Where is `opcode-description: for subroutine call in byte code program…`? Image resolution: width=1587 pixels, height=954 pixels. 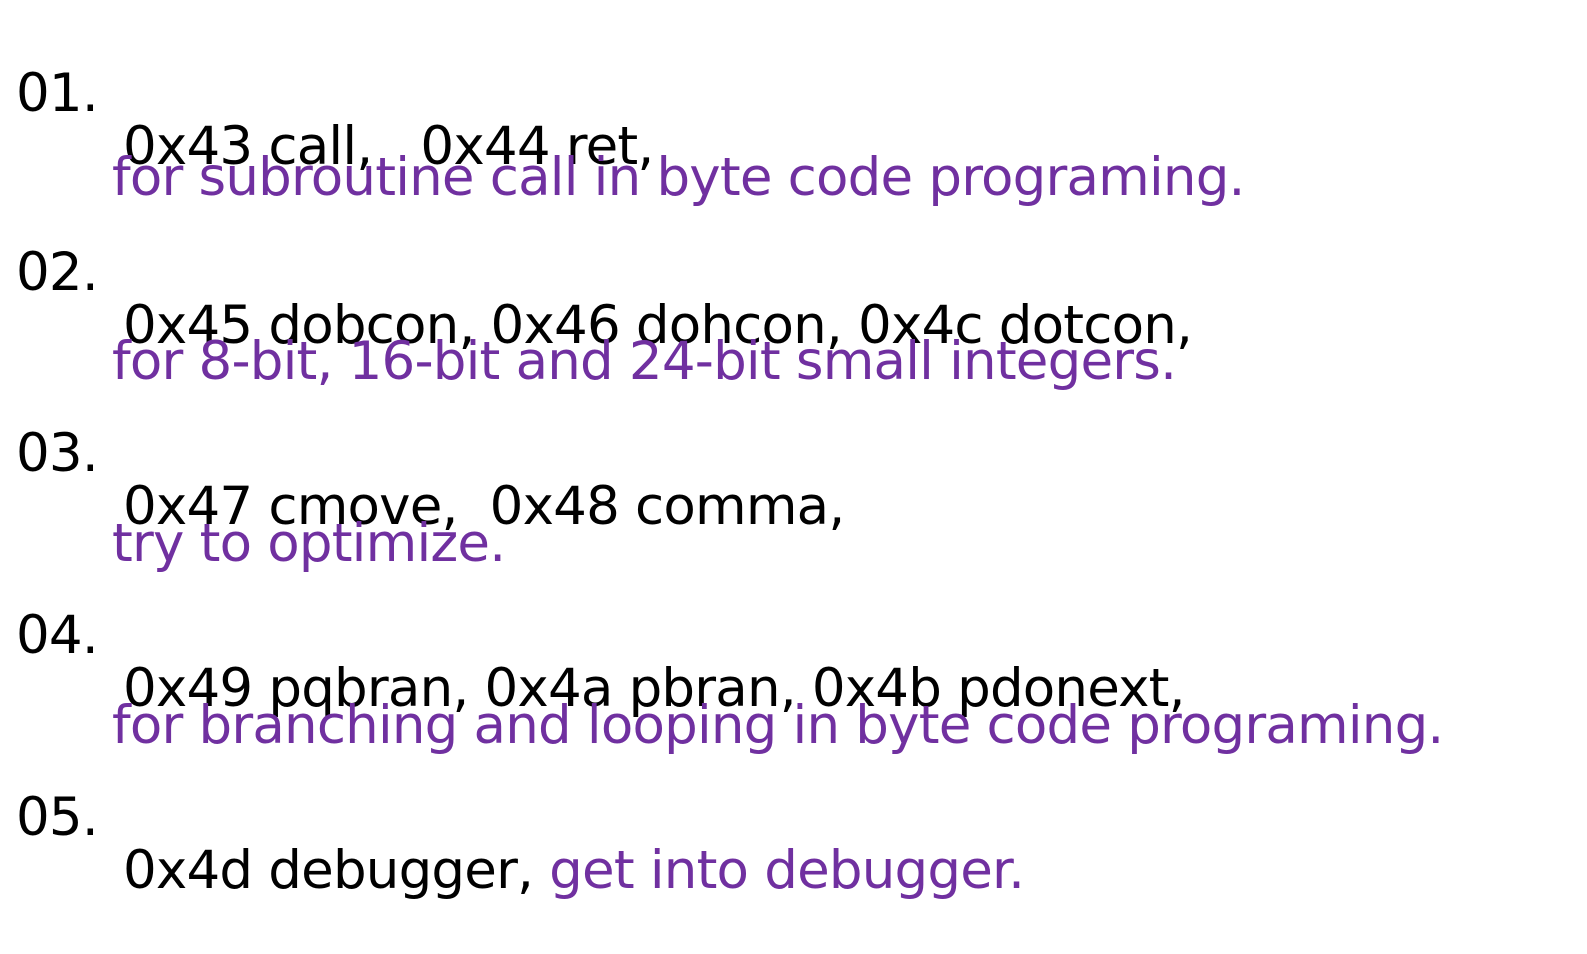 opcode-description: for subroutine call in byte code program… is located at coordinates (678, 177).